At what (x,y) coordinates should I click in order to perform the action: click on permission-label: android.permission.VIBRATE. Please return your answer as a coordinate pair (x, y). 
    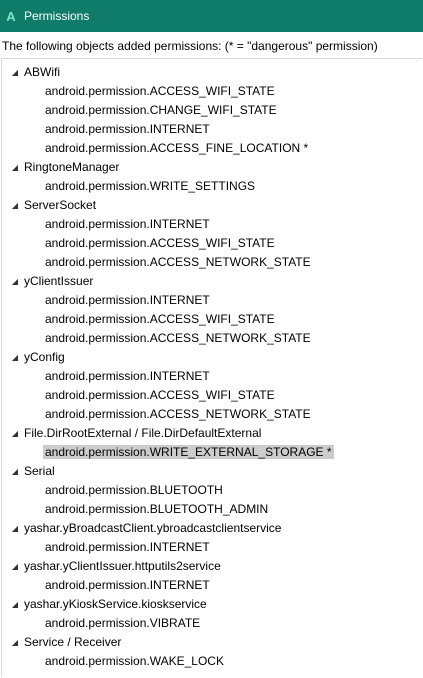
    Looking at the image, I should click on (123, 623).